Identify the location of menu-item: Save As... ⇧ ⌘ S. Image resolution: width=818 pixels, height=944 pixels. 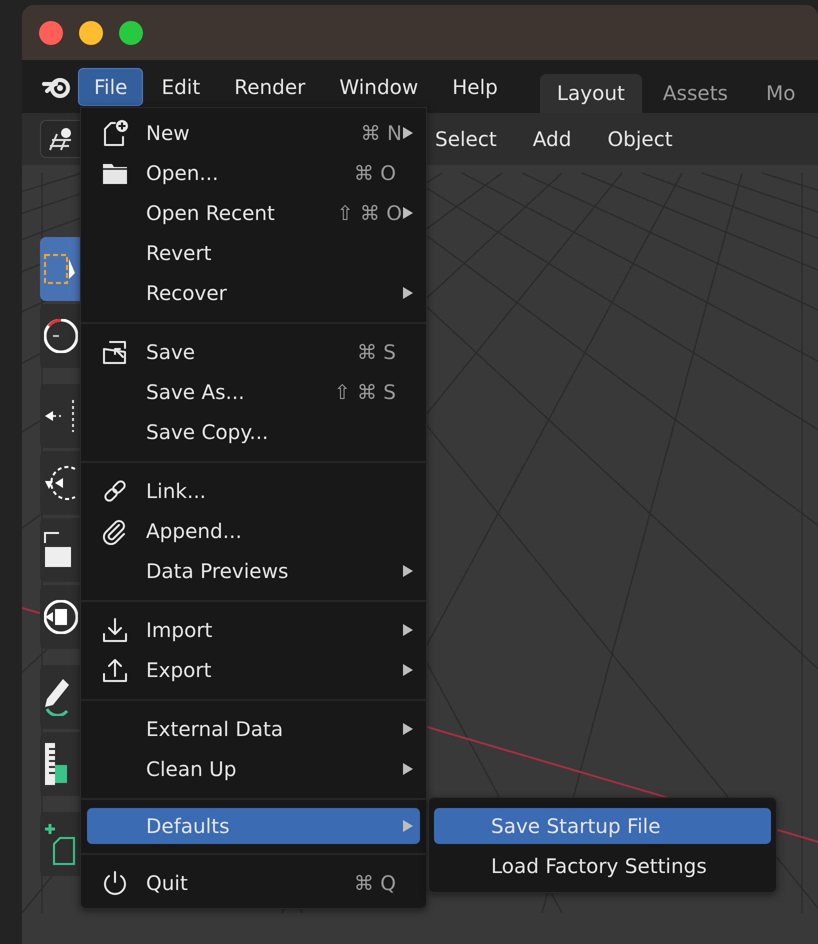
(253, 392).